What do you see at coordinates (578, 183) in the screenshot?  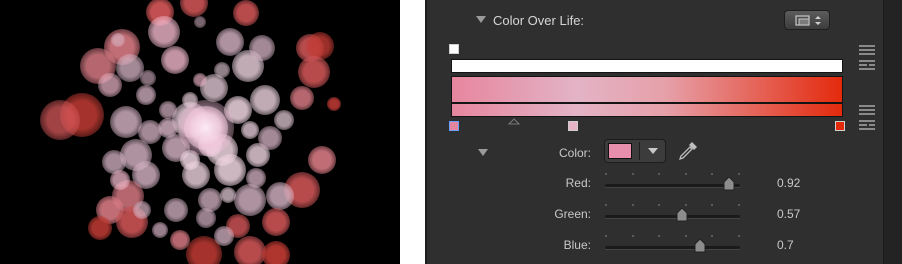 I see `channel-label: Red:` at bounding box center [578, 183].